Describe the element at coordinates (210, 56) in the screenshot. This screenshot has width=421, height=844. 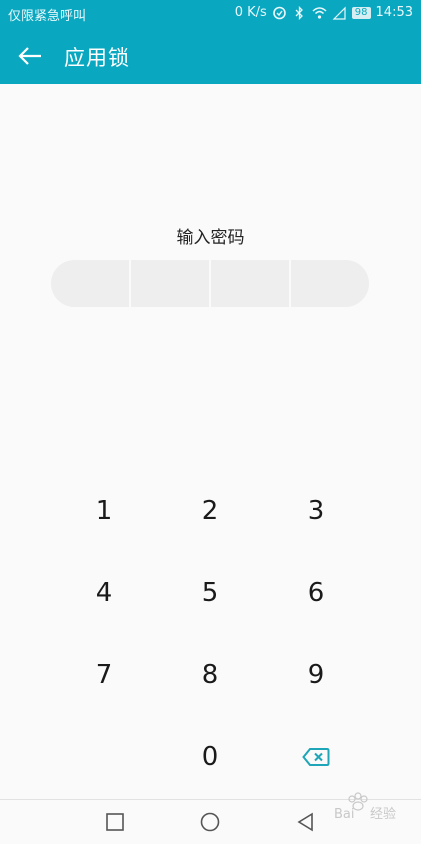
I see `toolbar: 应用锁` at that location.